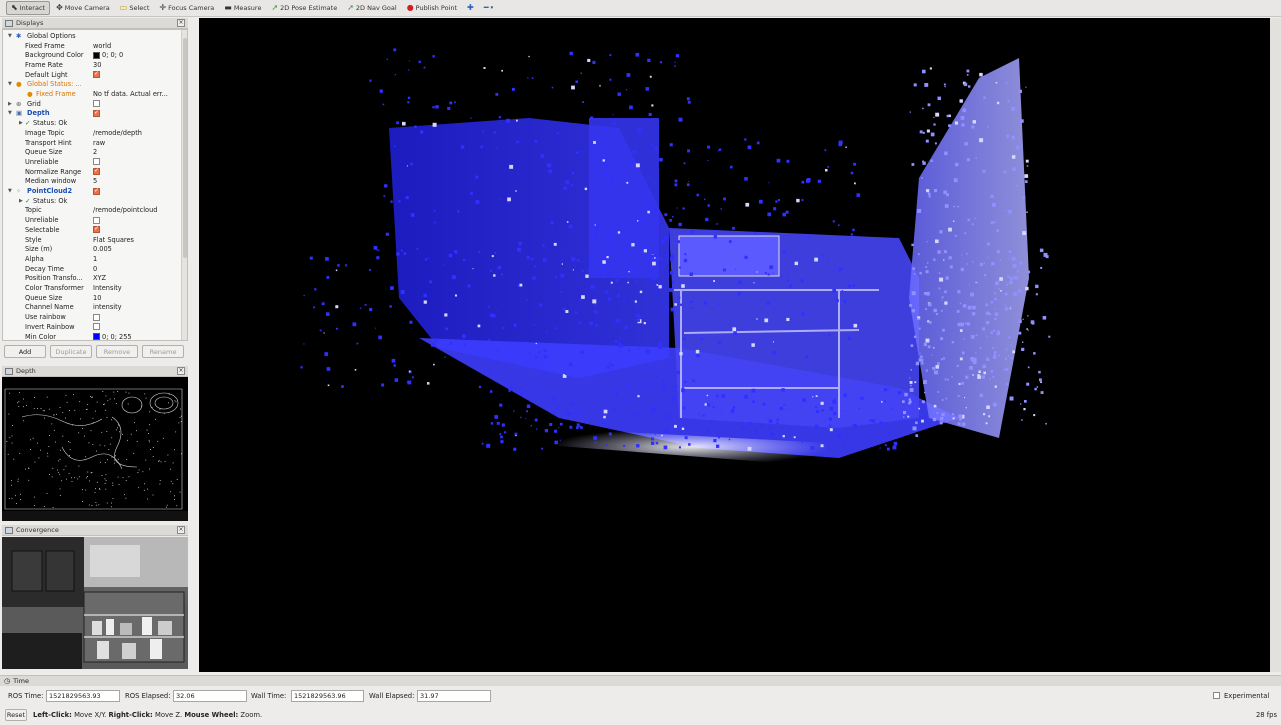 The image size is (1281, 725). What do you see at coordinates (470, 8) in the screenshot?
I see `add-tool-button: ✚` at bounding box center [470, 8].